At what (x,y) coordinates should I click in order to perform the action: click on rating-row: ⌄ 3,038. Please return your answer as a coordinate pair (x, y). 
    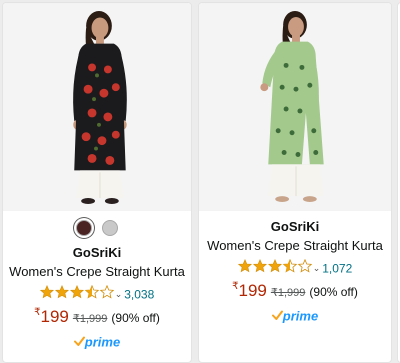
    Looking at the image, I should click on (97, 294).